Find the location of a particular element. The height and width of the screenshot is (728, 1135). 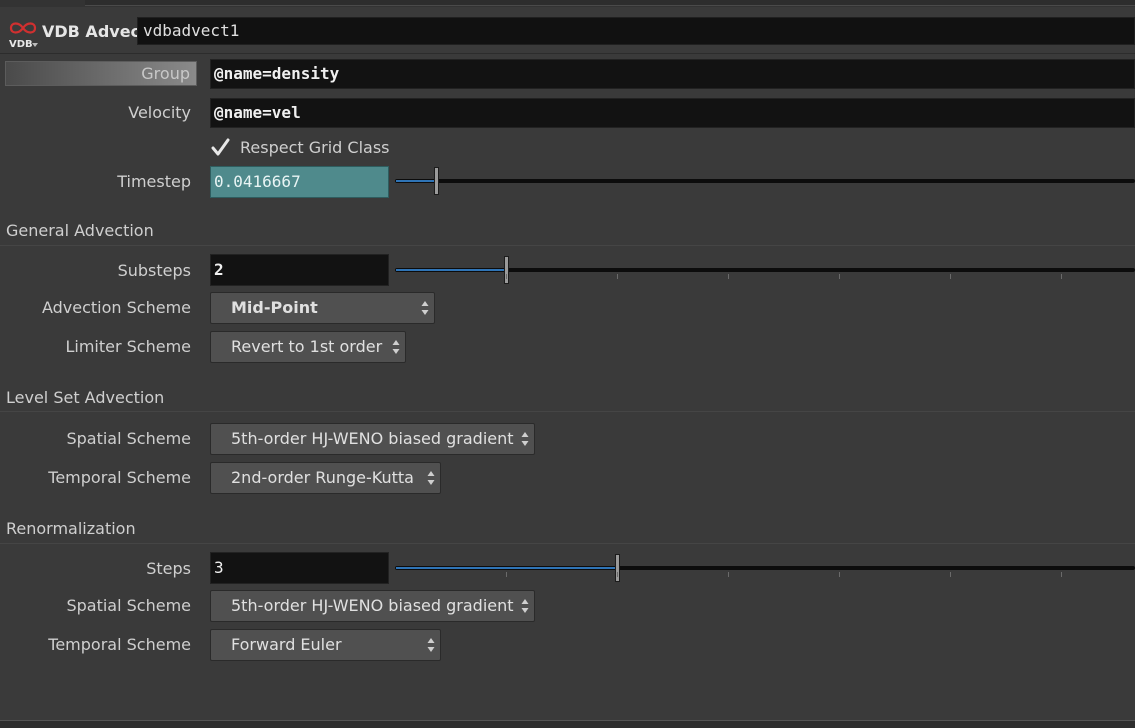

node-type-label: VDB Advect is located at coordinates (95, 31).